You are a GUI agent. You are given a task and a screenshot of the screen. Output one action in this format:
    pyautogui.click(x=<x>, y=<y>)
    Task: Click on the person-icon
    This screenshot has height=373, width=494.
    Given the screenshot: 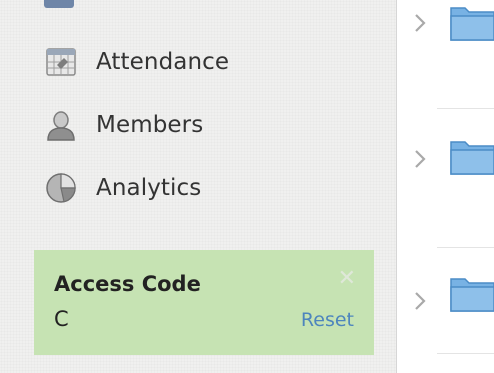 What is the action you would take?
    pyautogui.click(x=61, y=126)
    